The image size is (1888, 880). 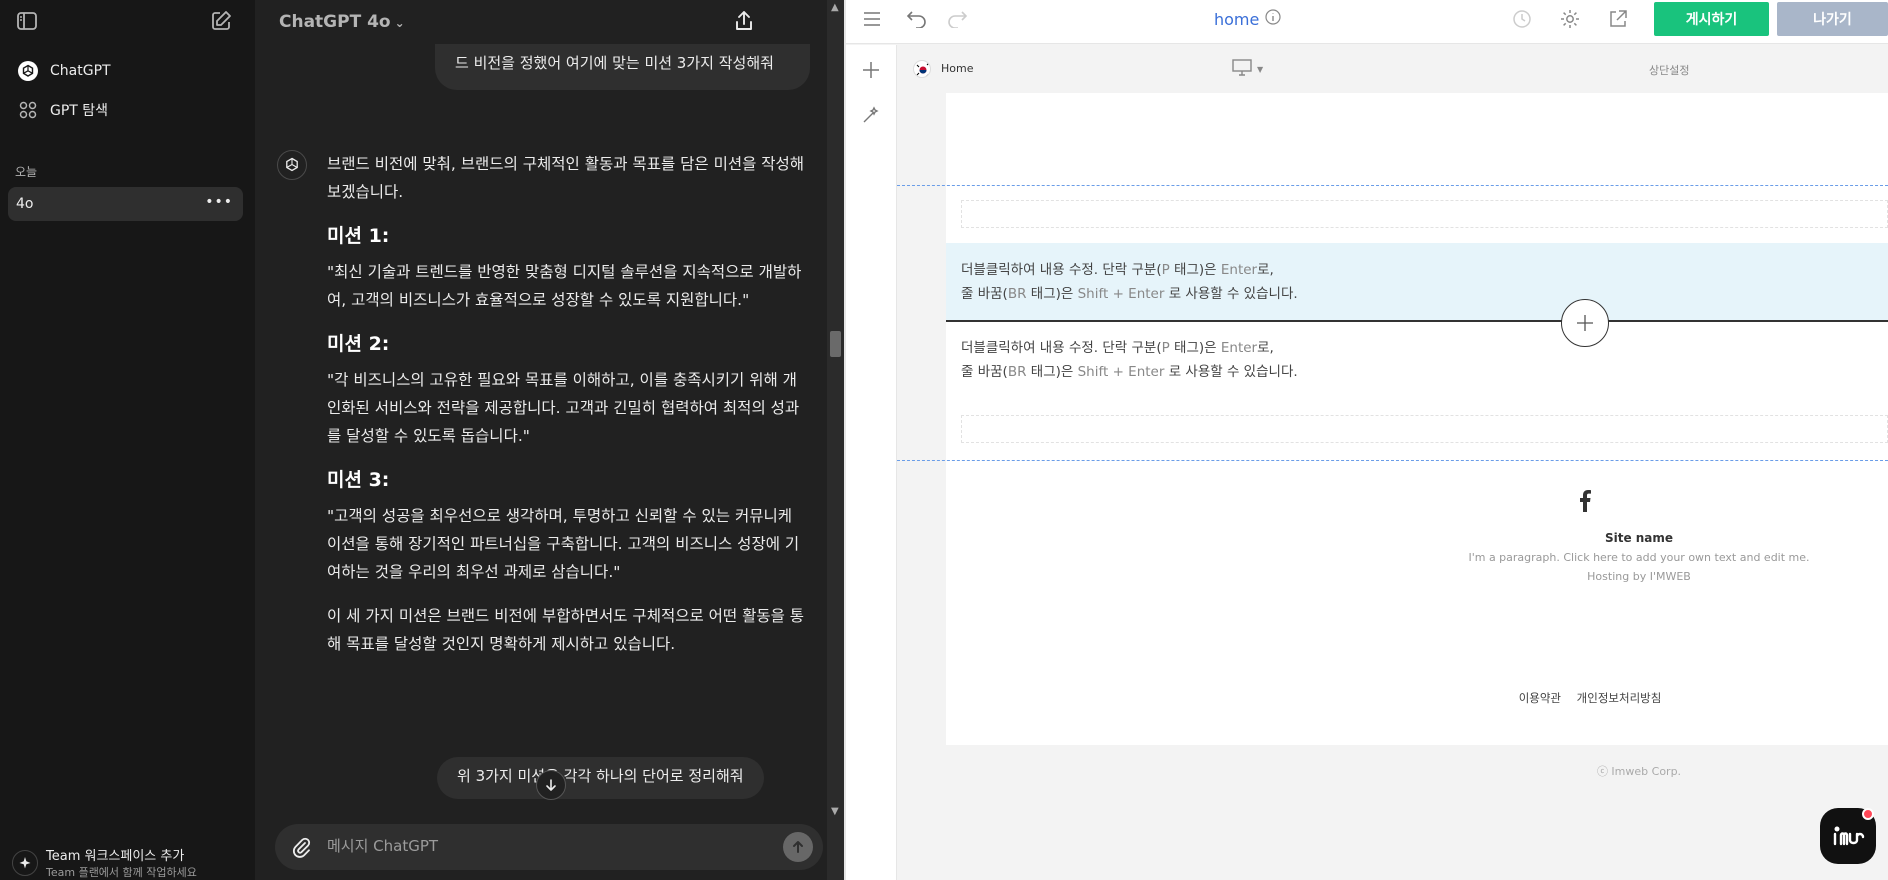 I want to click on publish-button: 게시하기, so click(x=1711, y=19).